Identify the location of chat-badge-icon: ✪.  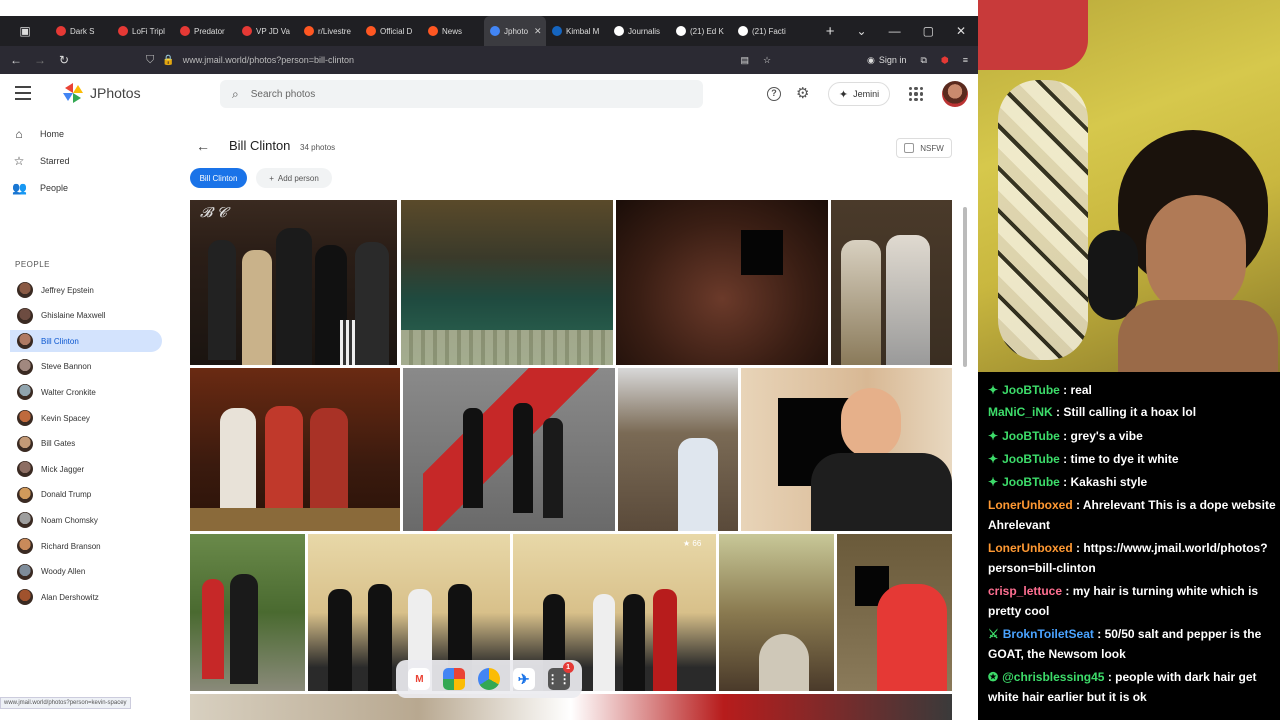
(993, 677).